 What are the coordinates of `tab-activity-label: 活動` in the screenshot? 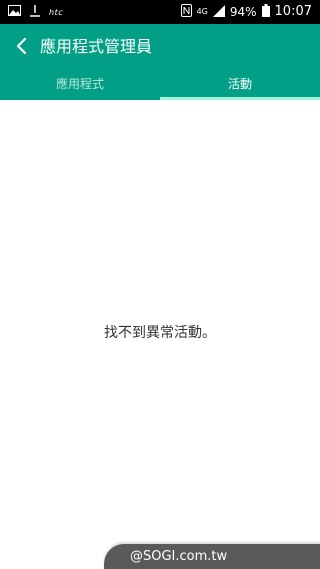 It's located at (239, 84).